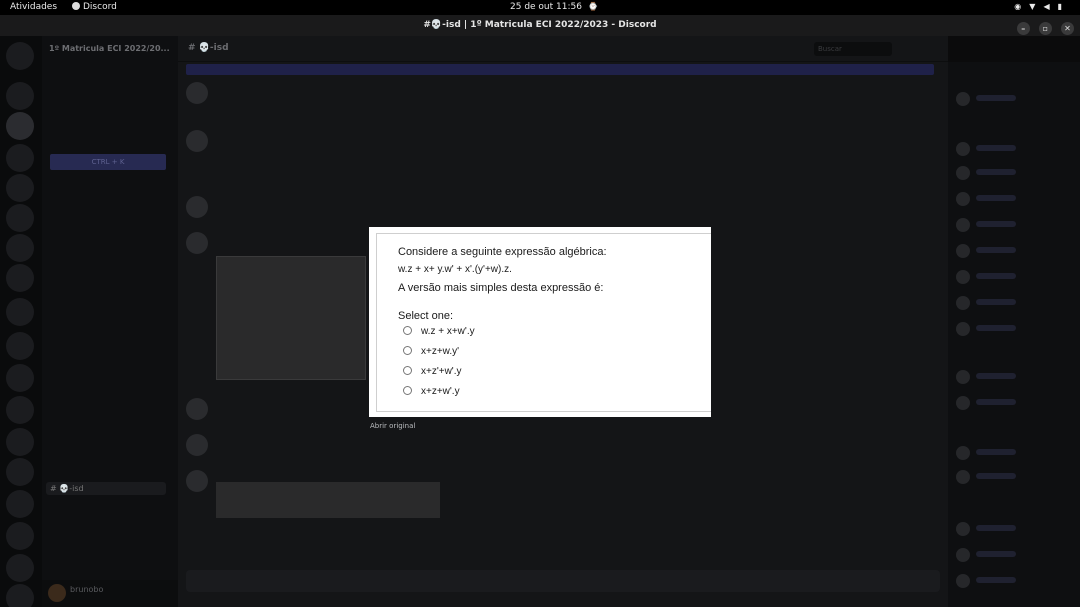 The image size is (1080, 607). Describe the element at coordinates (1022, 6) in the screenshot. I see `discord-tray-icon: ◉` at that location.